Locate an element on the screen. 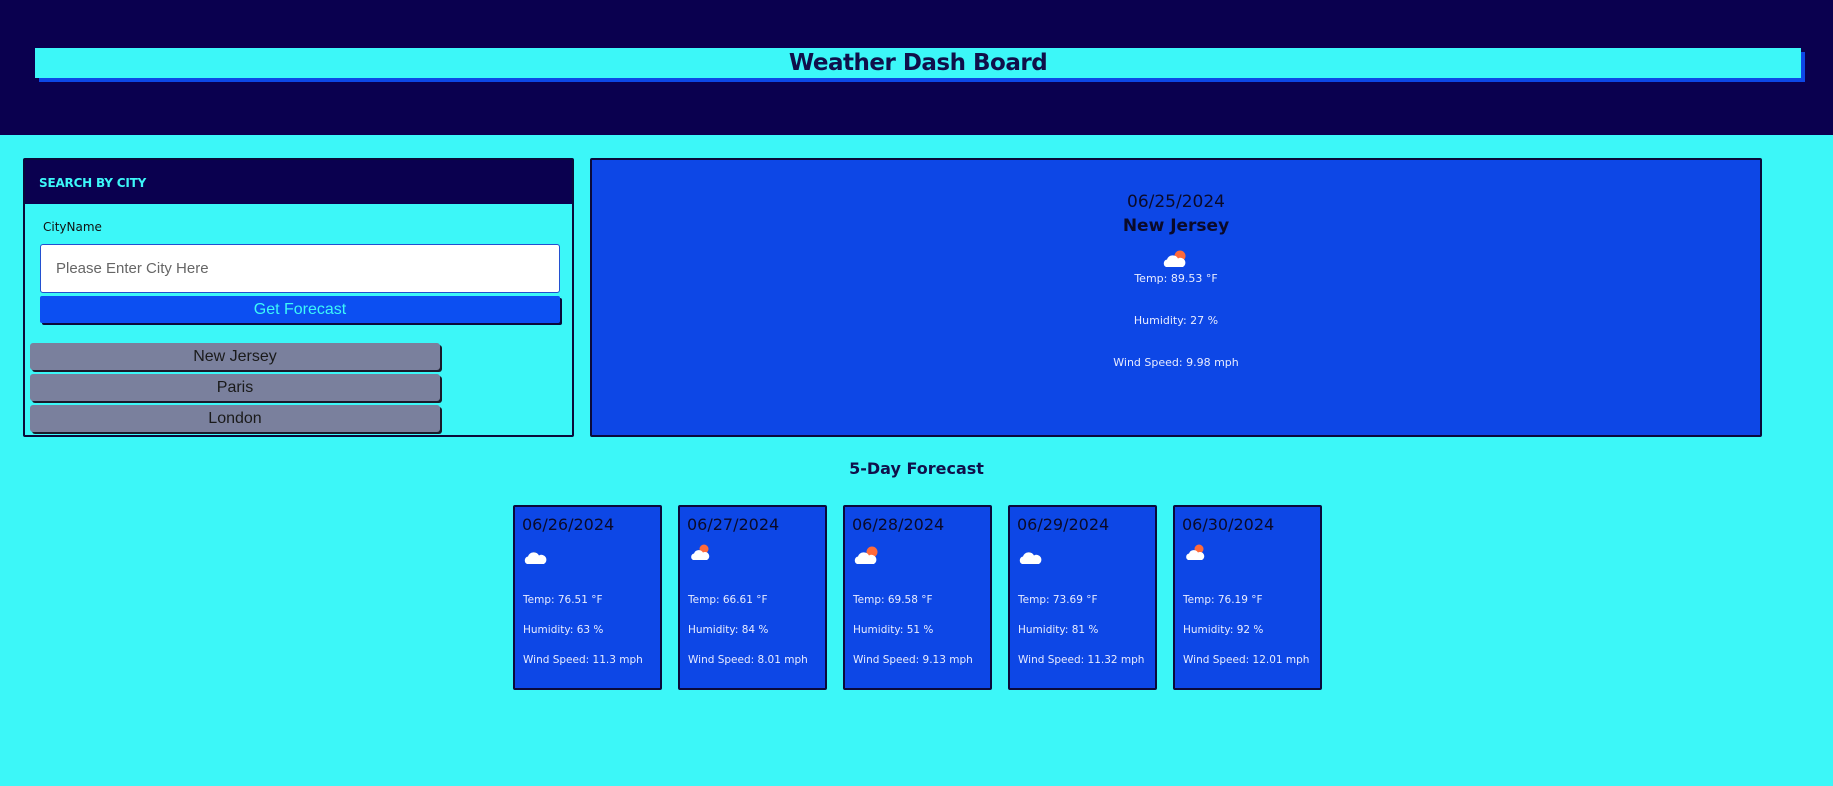 The width and height of the screenshot is (1833, 786). forecast-date: 06/27/2024 is located at coordinates (733, 524).